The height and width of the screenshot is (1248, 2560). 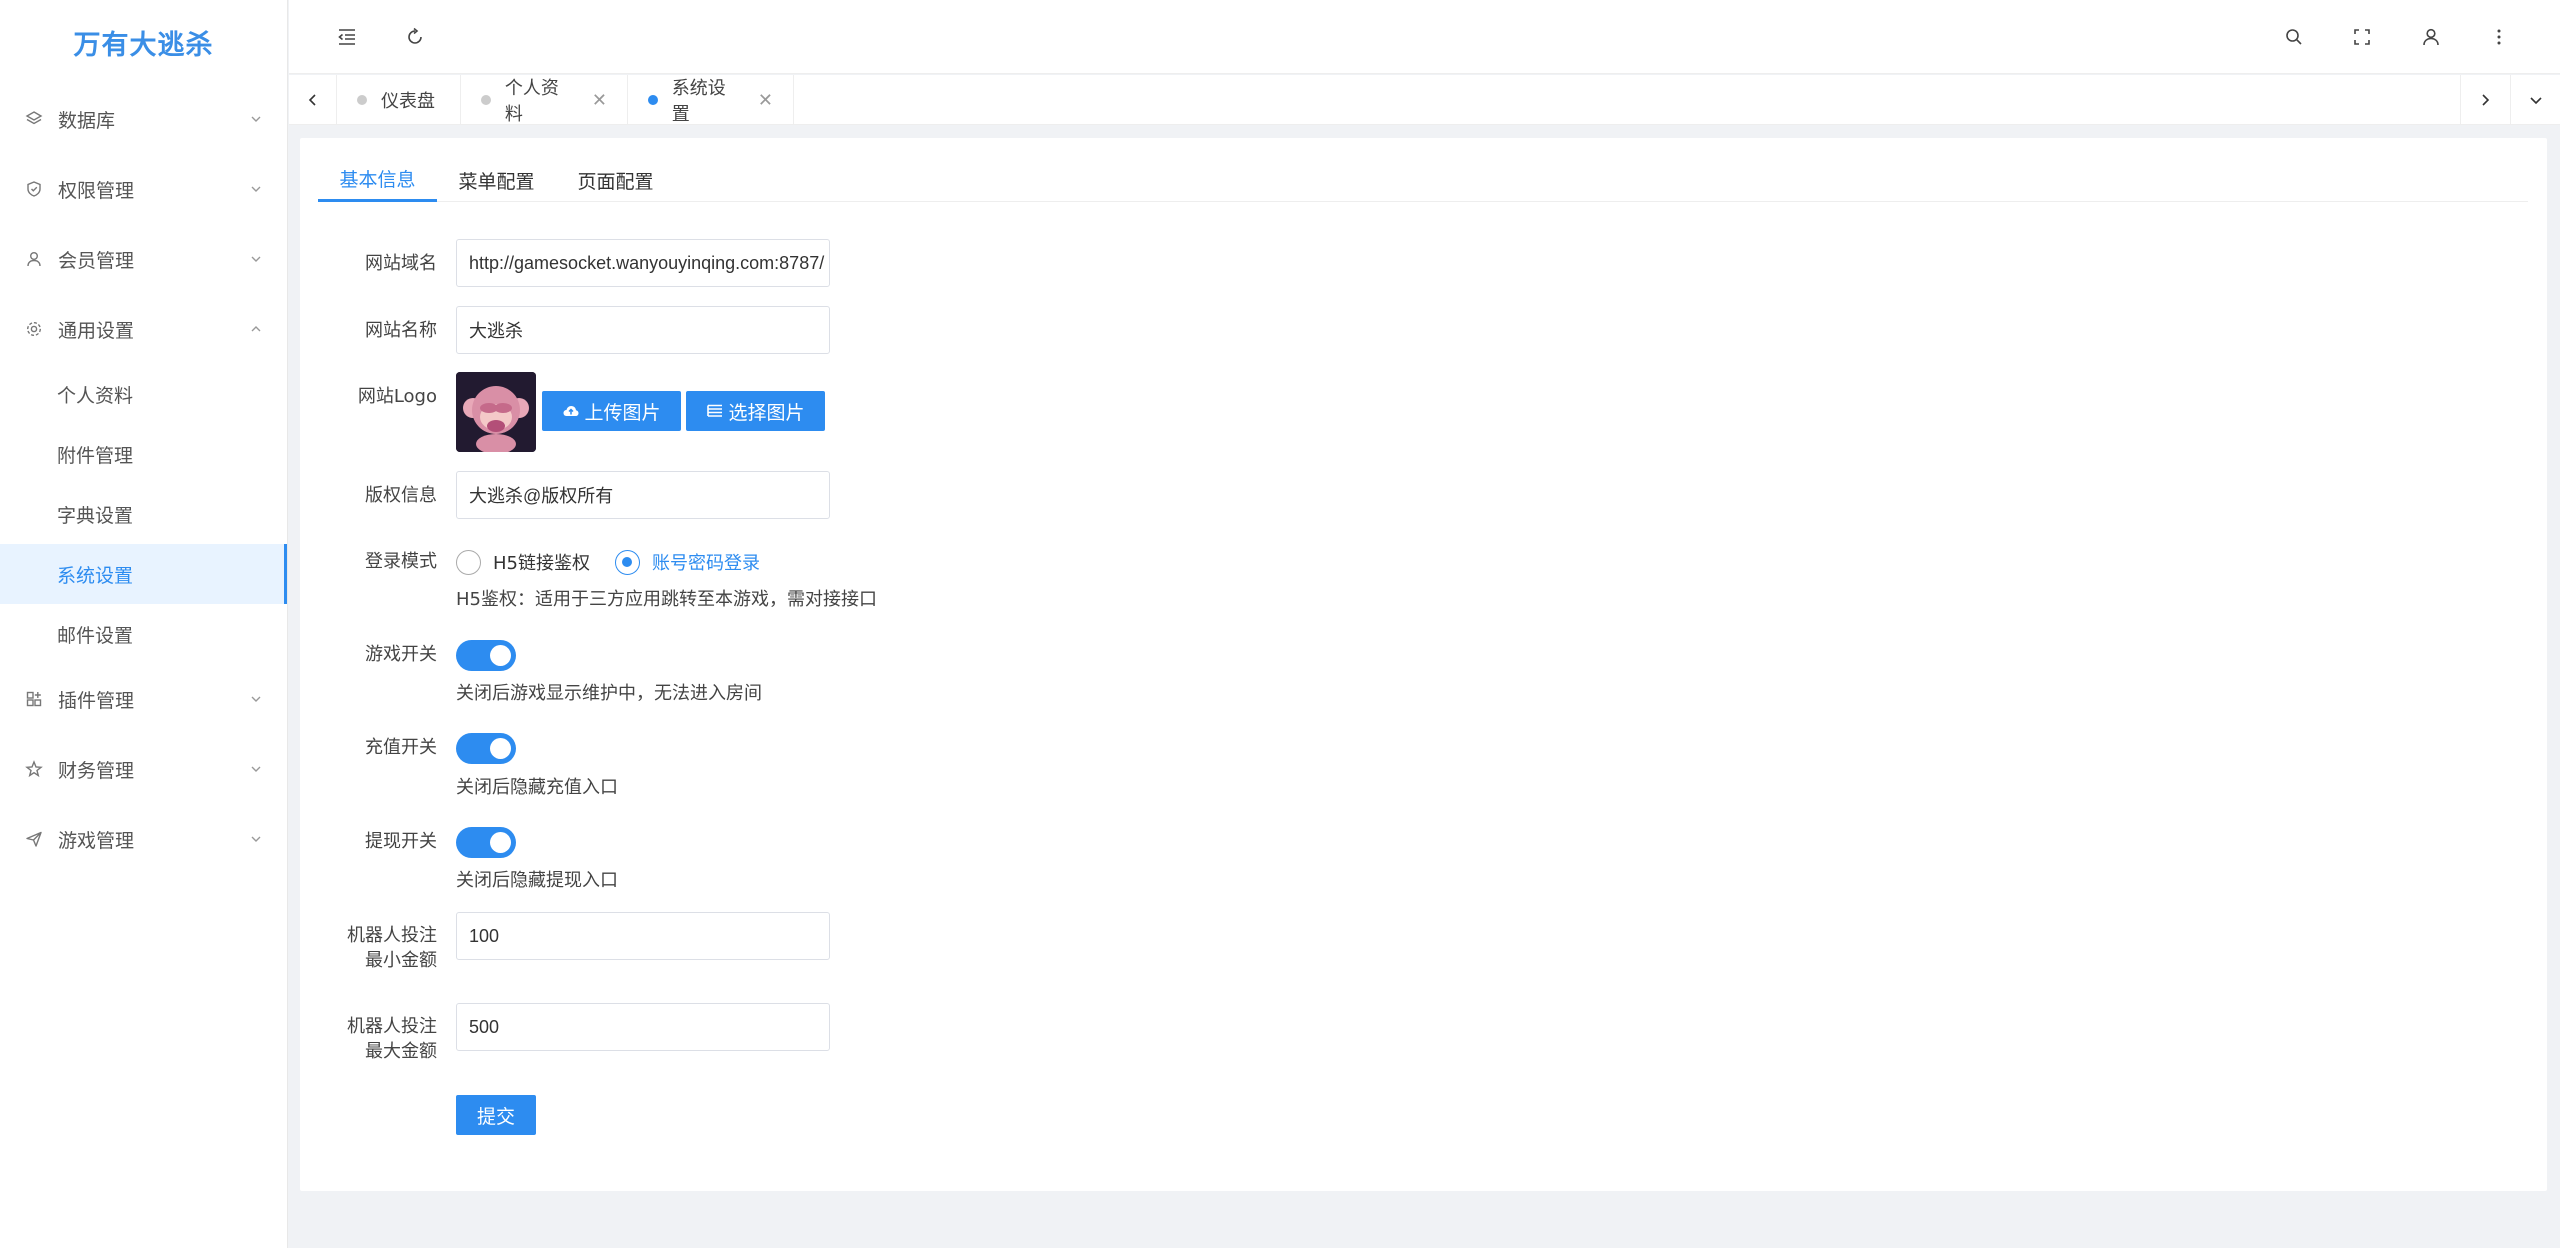 What do you see at coordinates (256, 329) in the screenshot?
I see `chevron-up-icon` at bounding box center [256, 329].